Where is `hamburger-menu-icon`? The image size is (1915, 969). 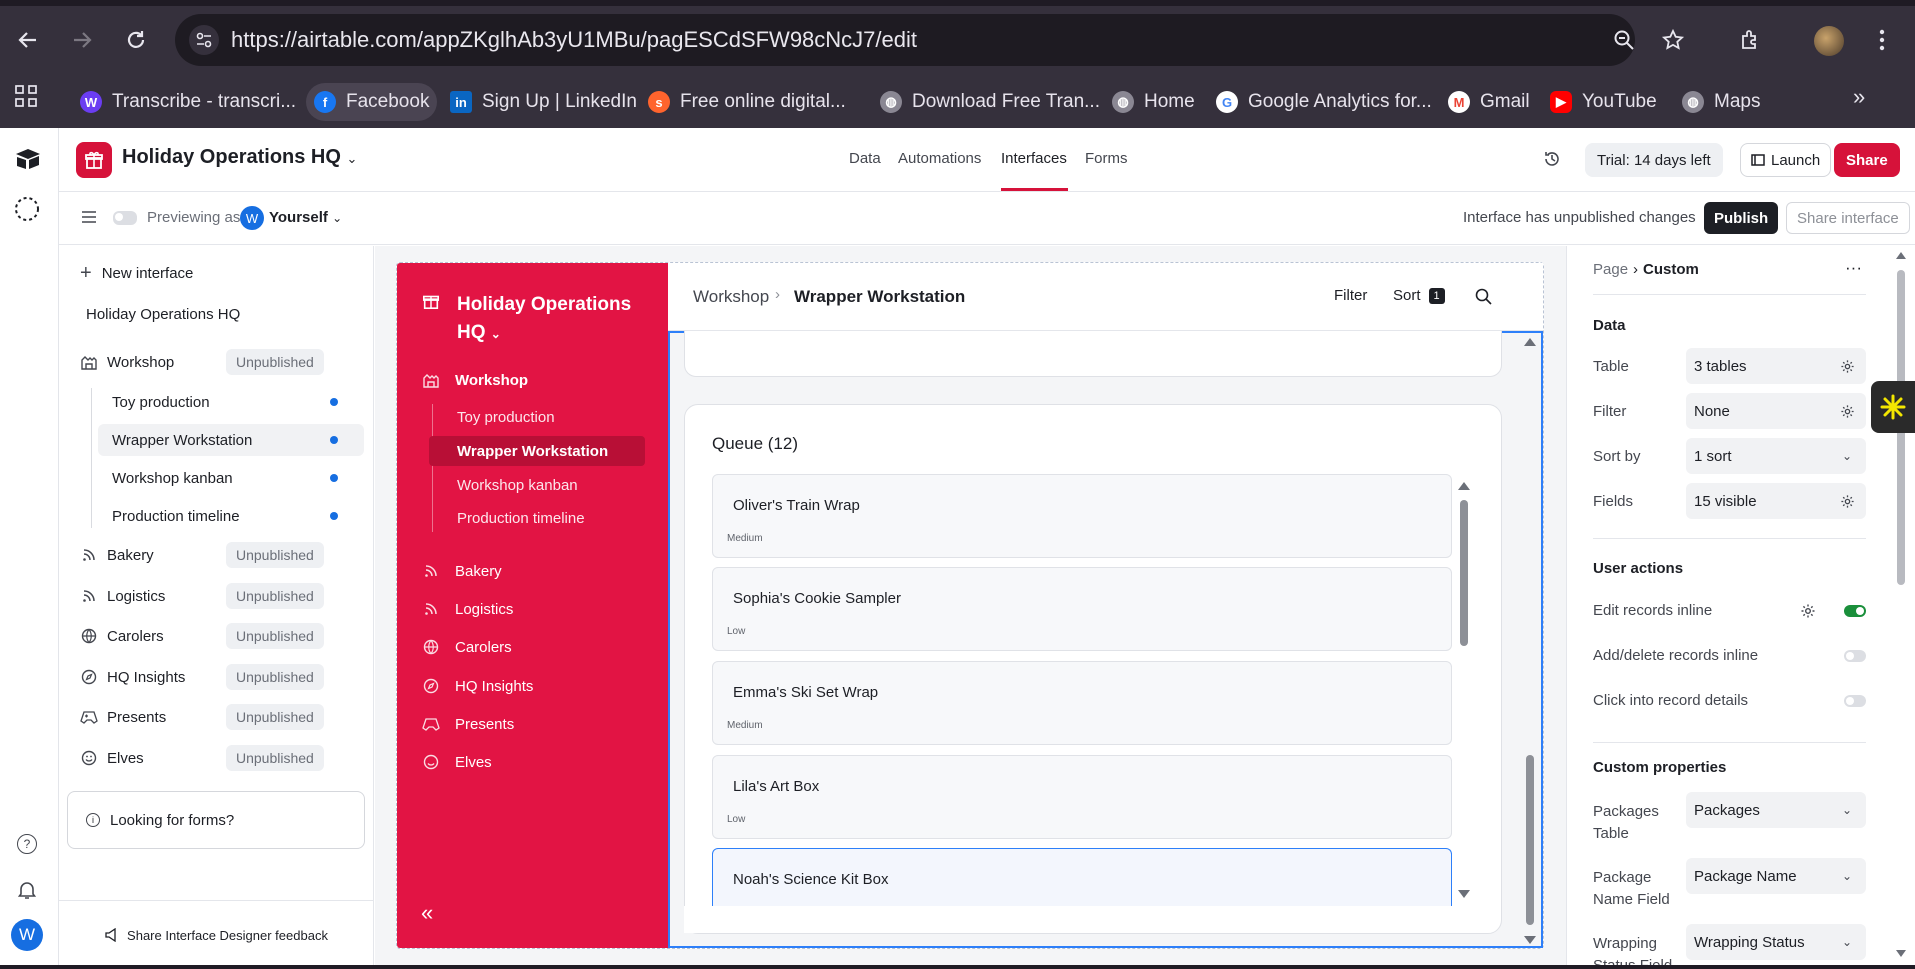 hamburger-menu-icon is located at coordinates (89, 217).